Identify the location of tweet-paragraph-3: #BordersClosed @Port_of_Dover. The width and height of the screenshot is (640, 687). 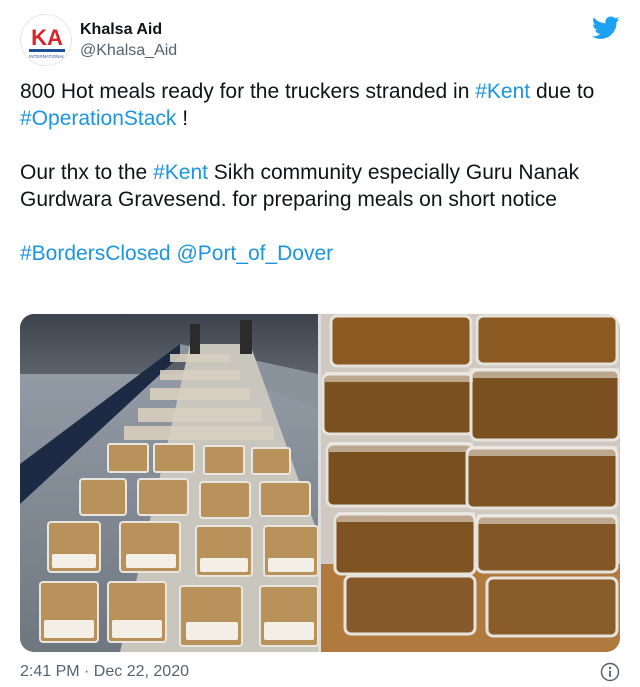
(320, 253).